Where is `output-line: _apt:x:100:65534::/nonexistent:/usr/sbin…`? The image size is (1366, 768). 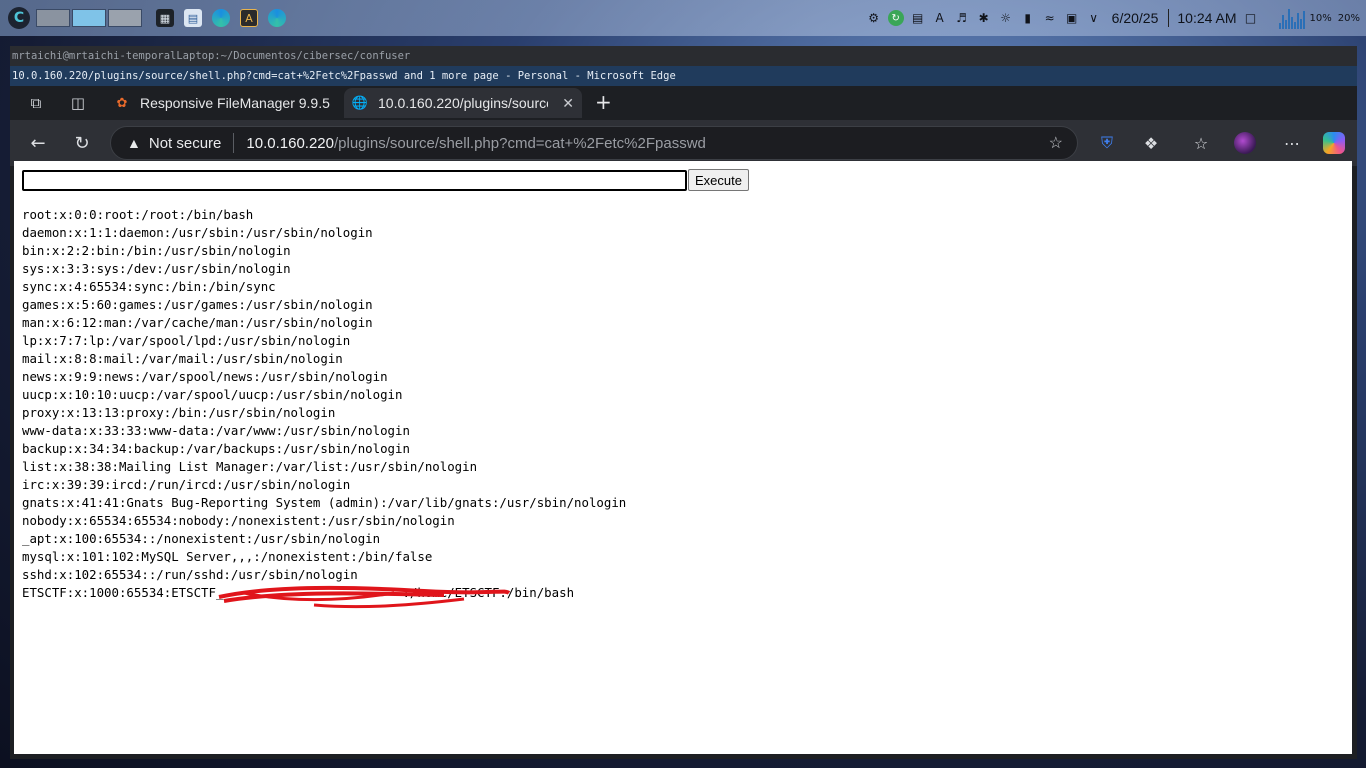 output-line: _apt:x:100:65534::/nonexistent:/usr/sbin… is located at coordinates (201, 538).